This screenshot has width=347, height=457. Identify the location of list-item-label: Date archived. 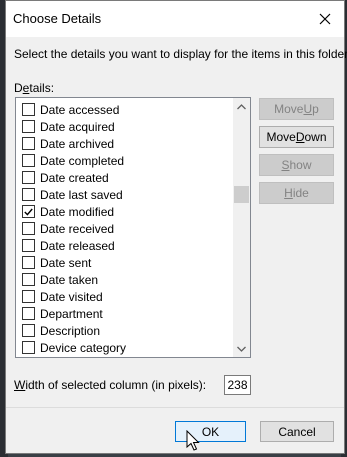
(77, 143).